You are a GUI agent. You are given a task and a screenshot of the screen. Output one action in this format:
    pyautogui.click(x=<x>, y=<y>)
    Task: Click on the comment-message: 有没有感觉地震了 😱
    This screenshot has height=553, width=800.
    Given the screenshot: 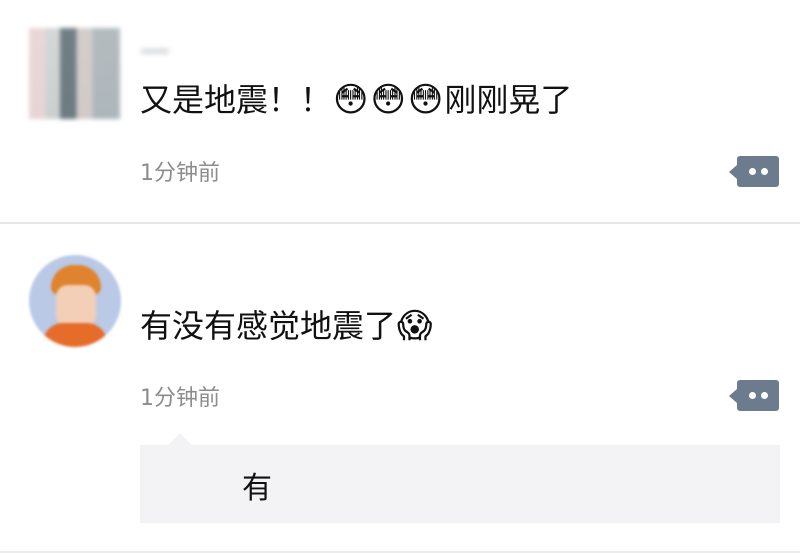 What is the action you would take?
    pyautogui.click(x=286, y=326)
    